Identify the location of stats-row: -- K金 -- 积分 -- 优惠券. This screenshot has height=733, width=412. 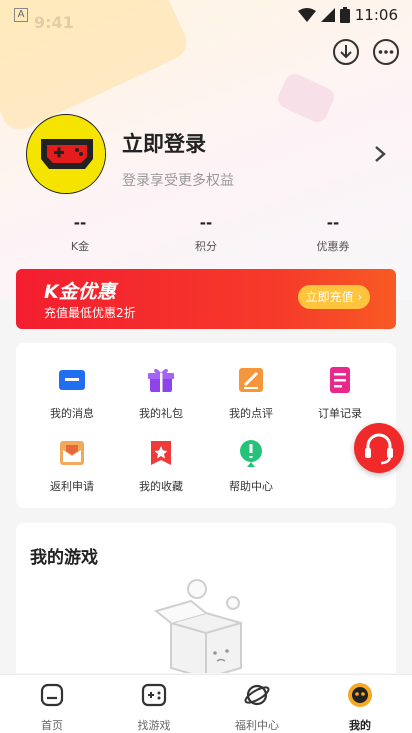
(206, 238).